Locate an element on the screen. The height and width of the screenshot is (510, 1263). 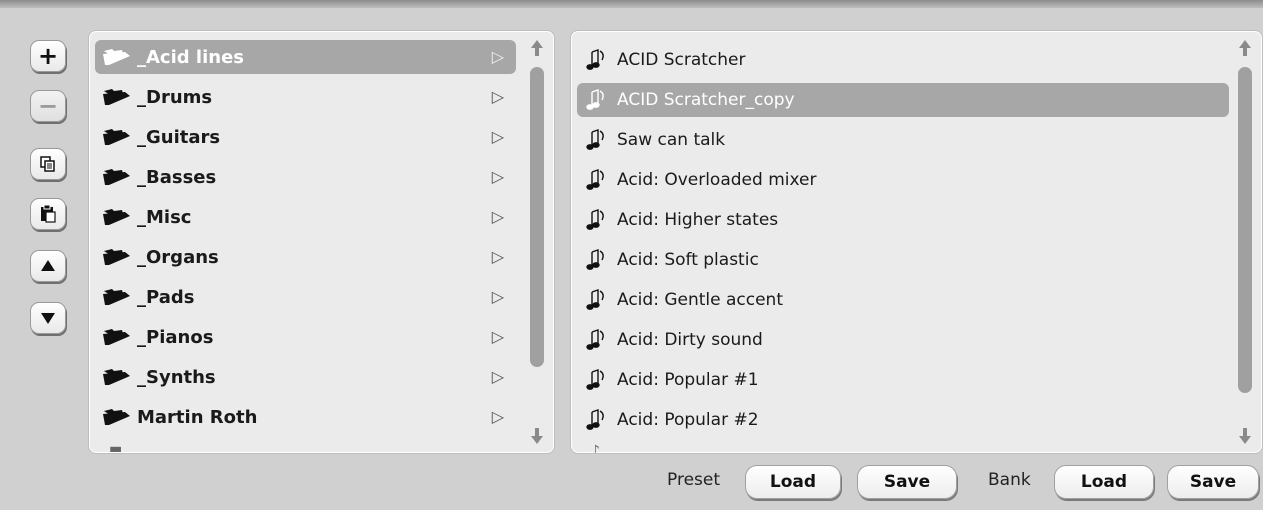
bank-item: _Misc ▷ is located at coordinates (305, 217).